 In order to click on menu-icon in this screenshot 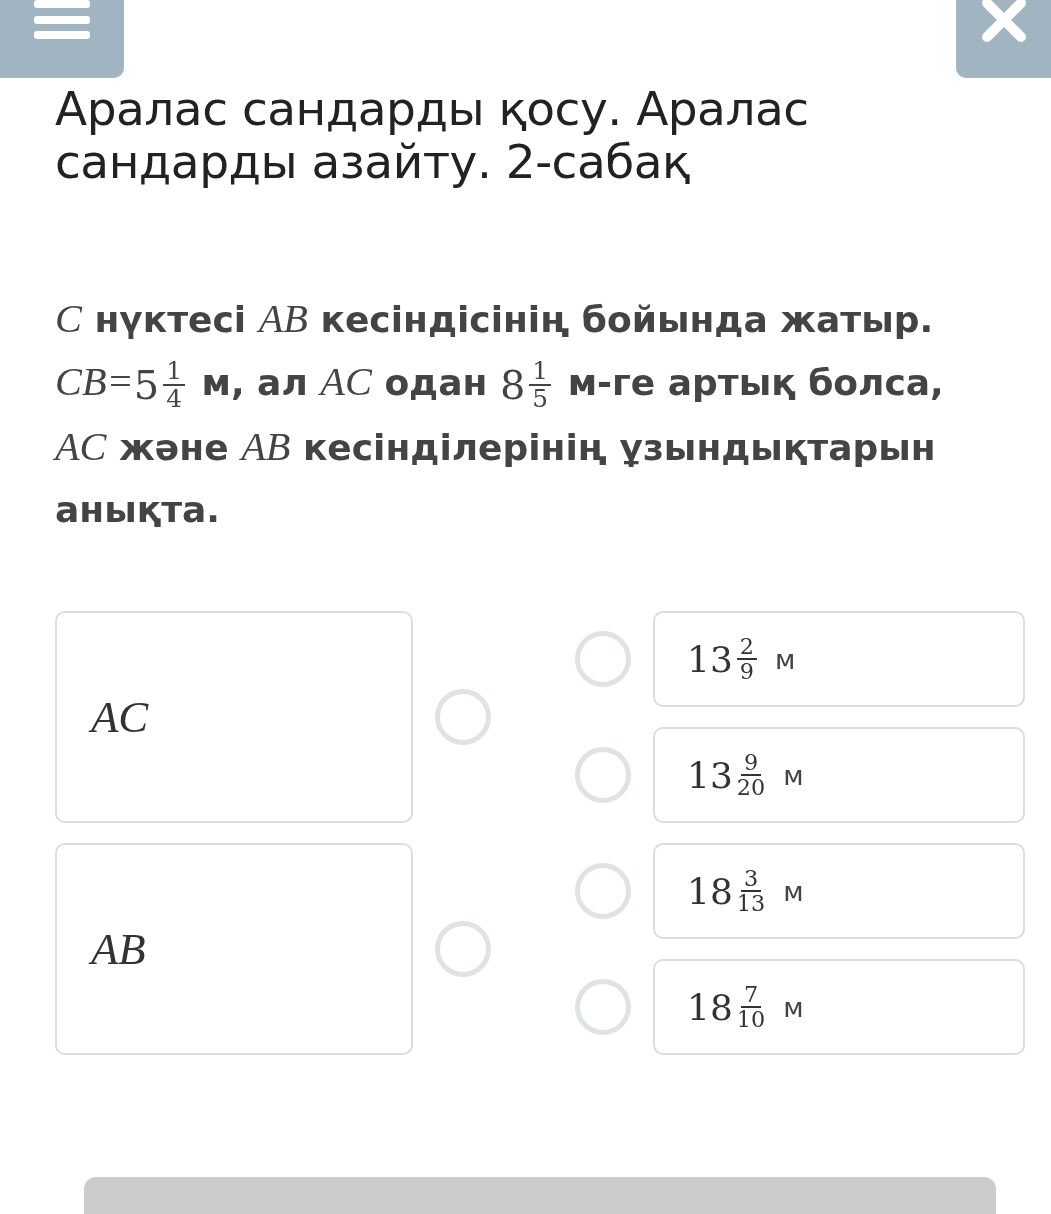, I will do `click(62, 20)`.